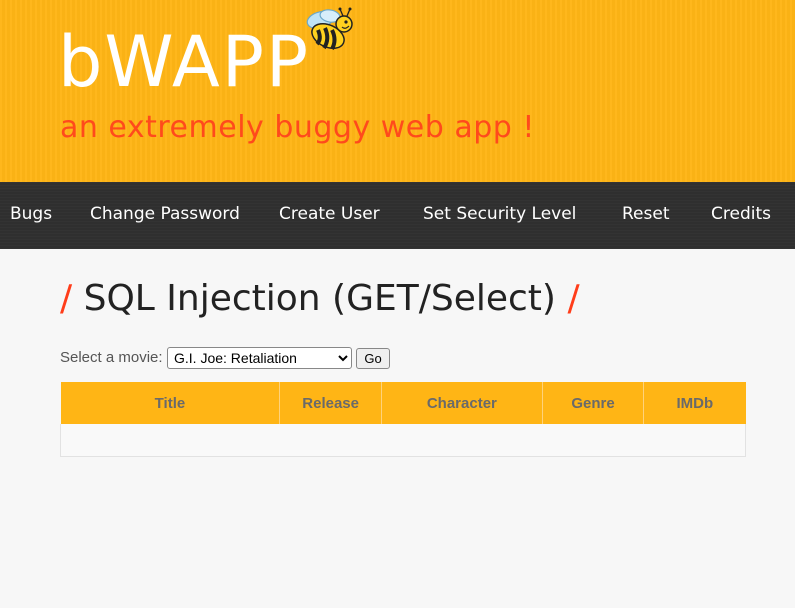  Describe the element at coordinates (573, 298) in the screenshot. I see `heading-slash-right: /` at that location.